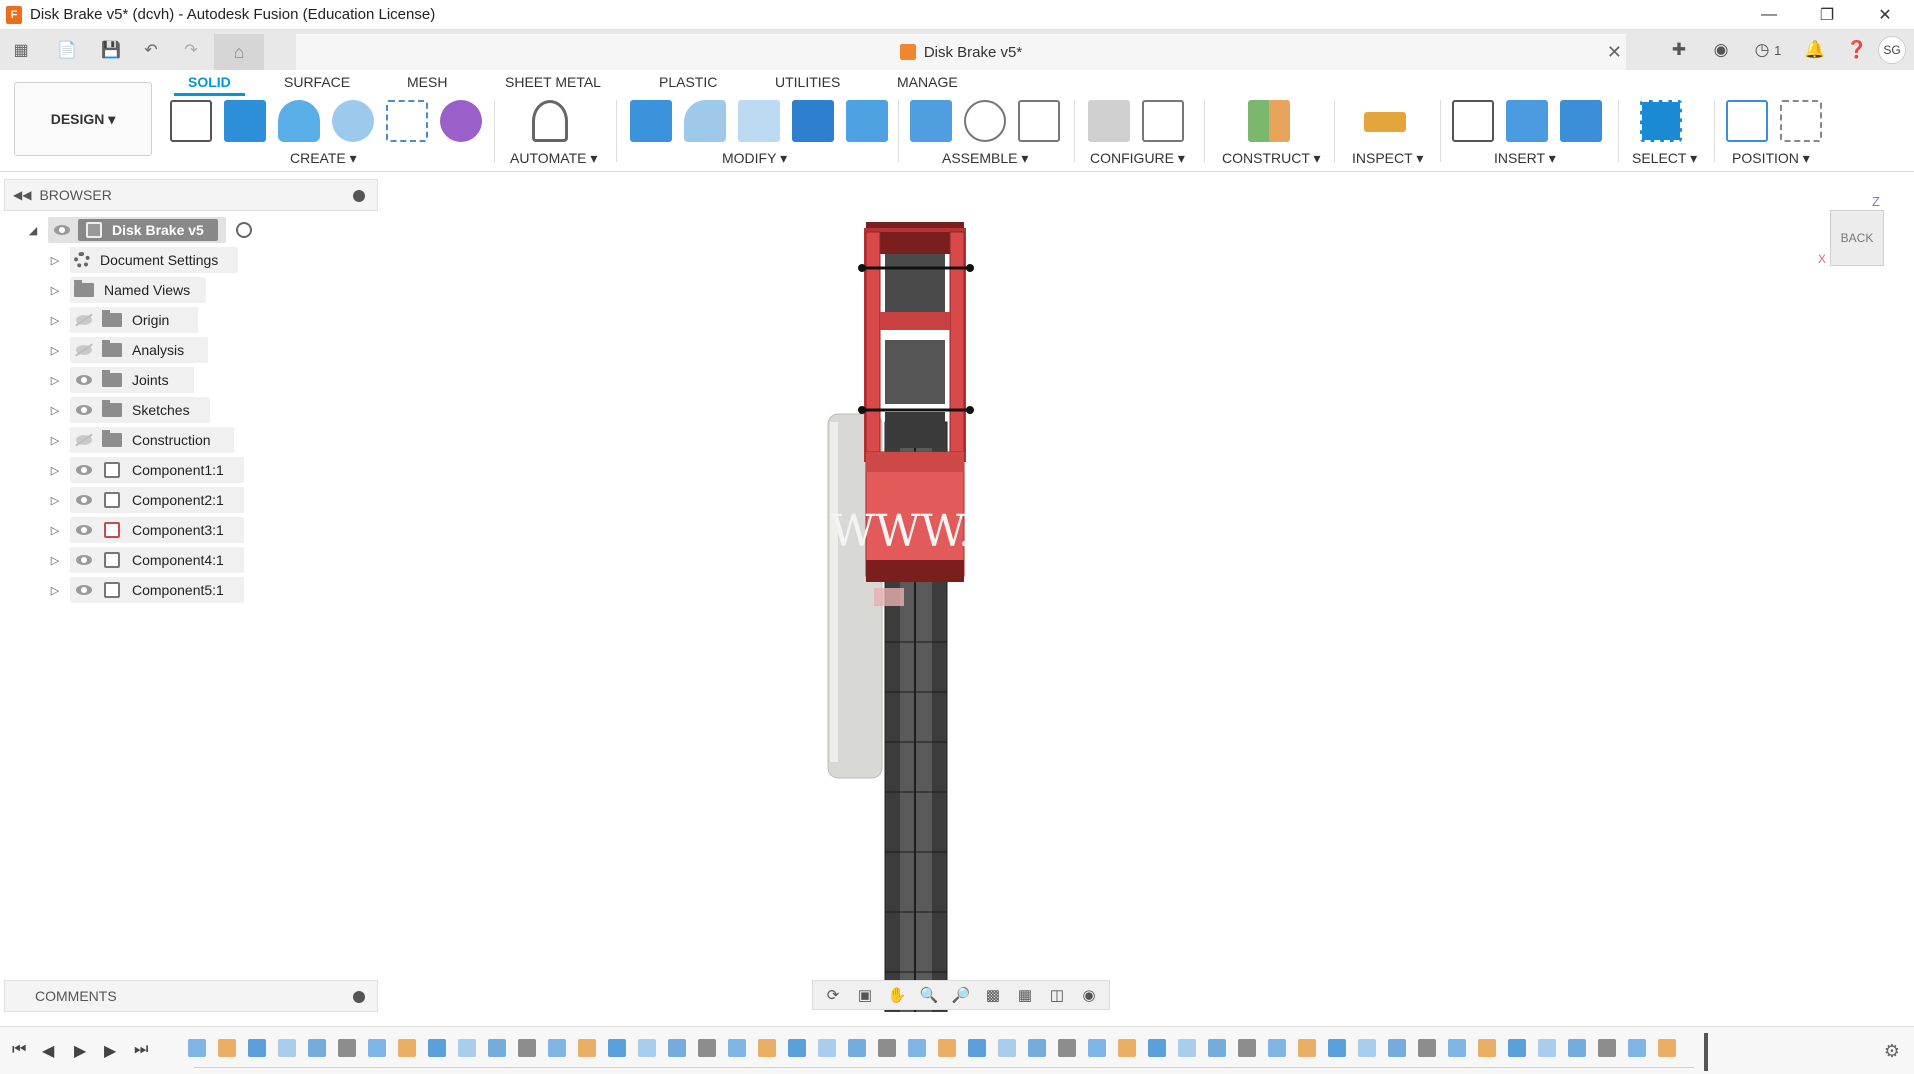 This screenshot has height=1074, width=1914. What do you see at coordinates (353, 121) in the screenshot?
I see `hole-icon` at bounding box center [353, 121].